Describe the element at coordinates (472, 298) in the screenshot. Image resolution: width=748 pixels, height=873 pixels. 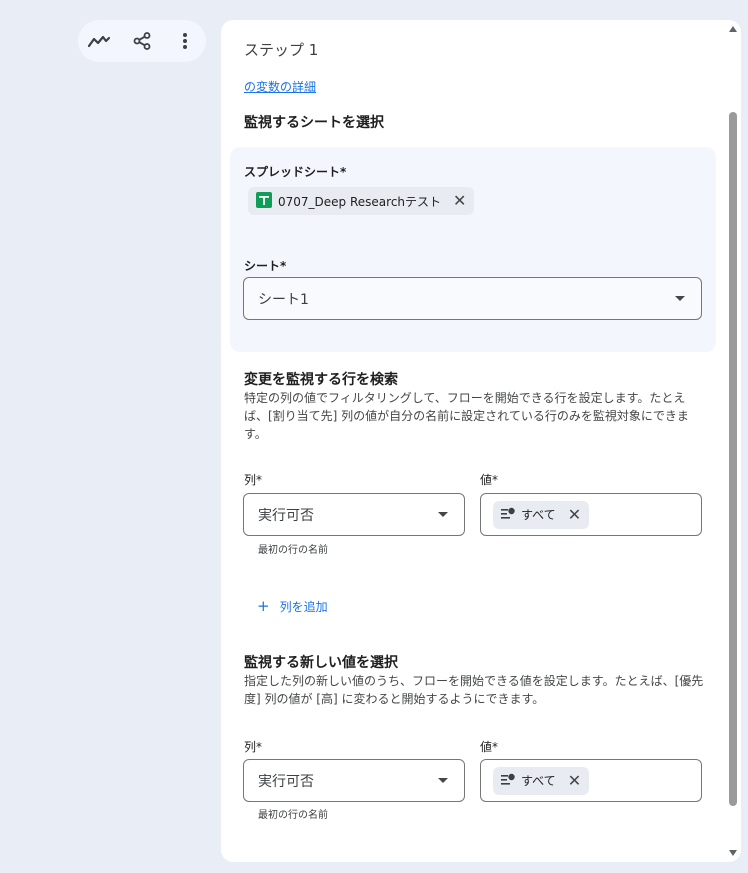
I see `sheet-select: シート1` at that location.